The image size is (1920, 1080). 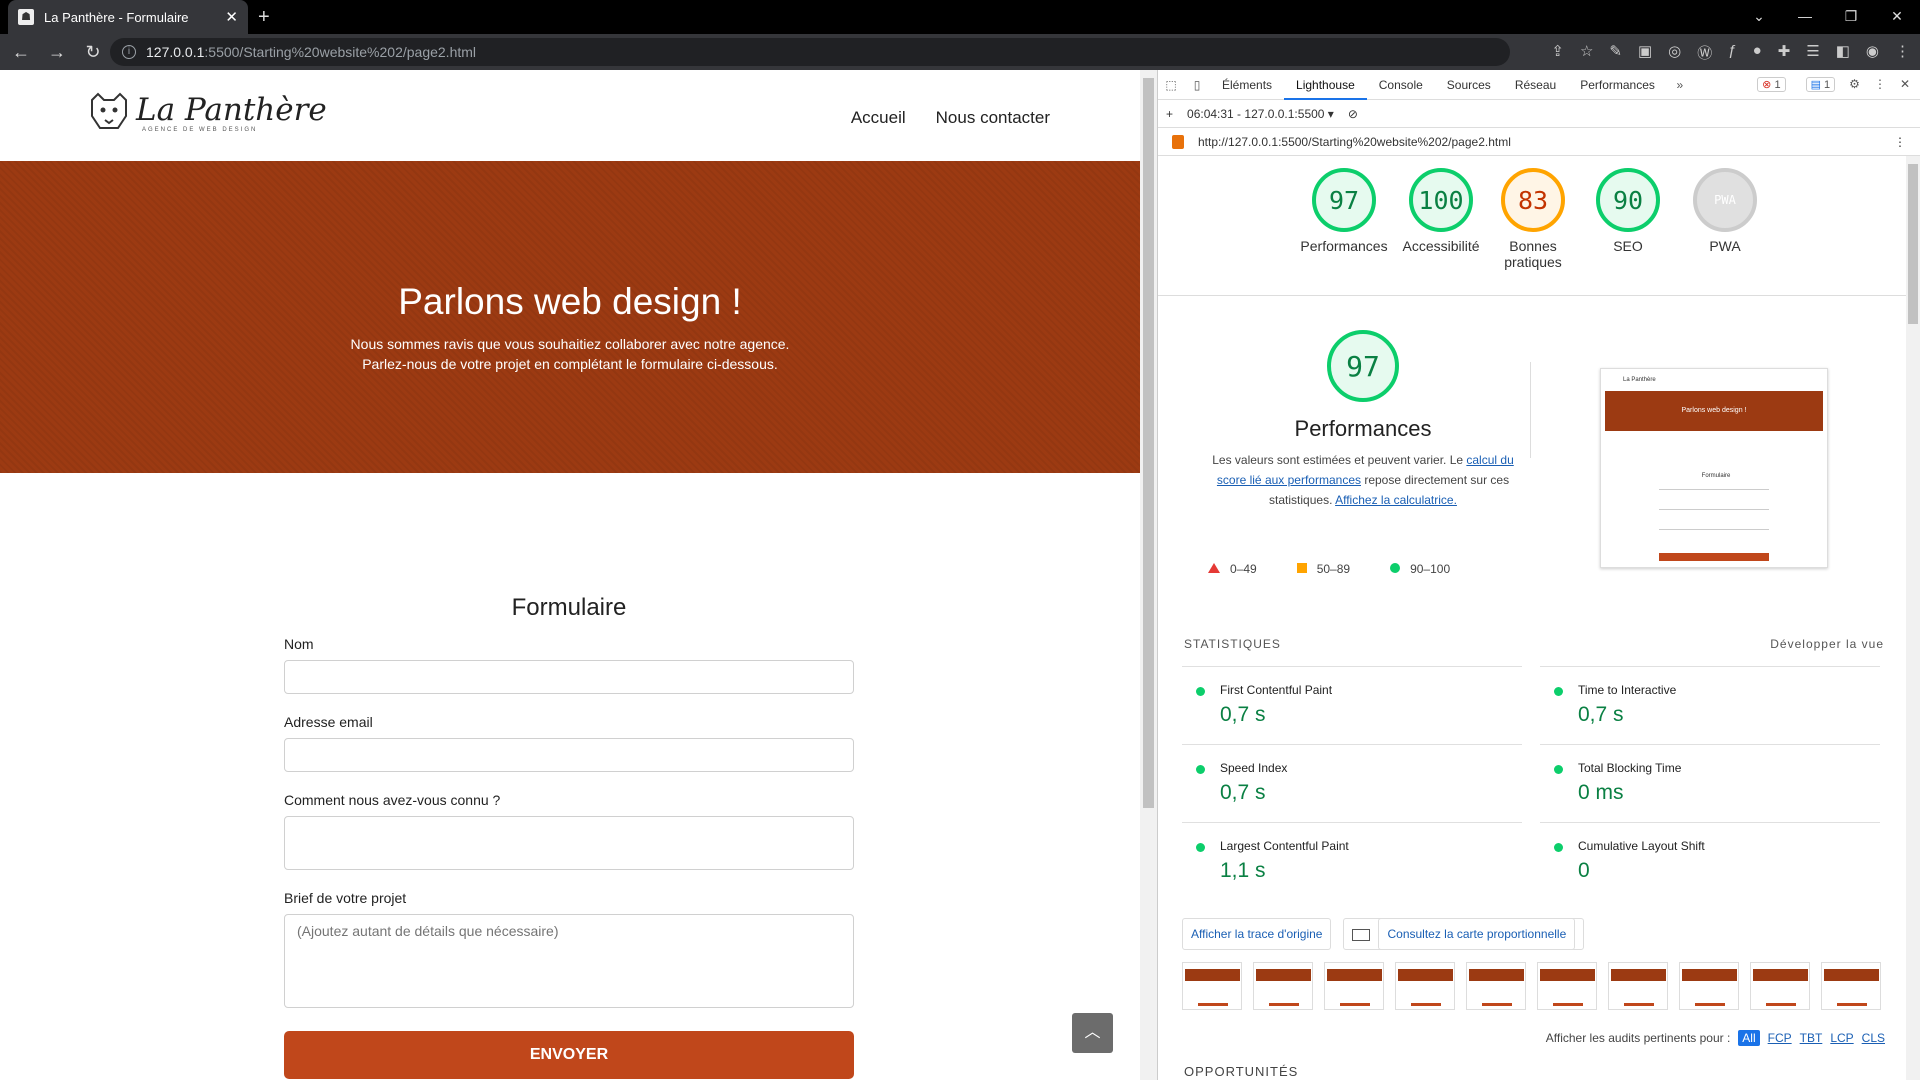 I want to click on devtools-menu-icon: ⋮, so click(x=1880, y=84).